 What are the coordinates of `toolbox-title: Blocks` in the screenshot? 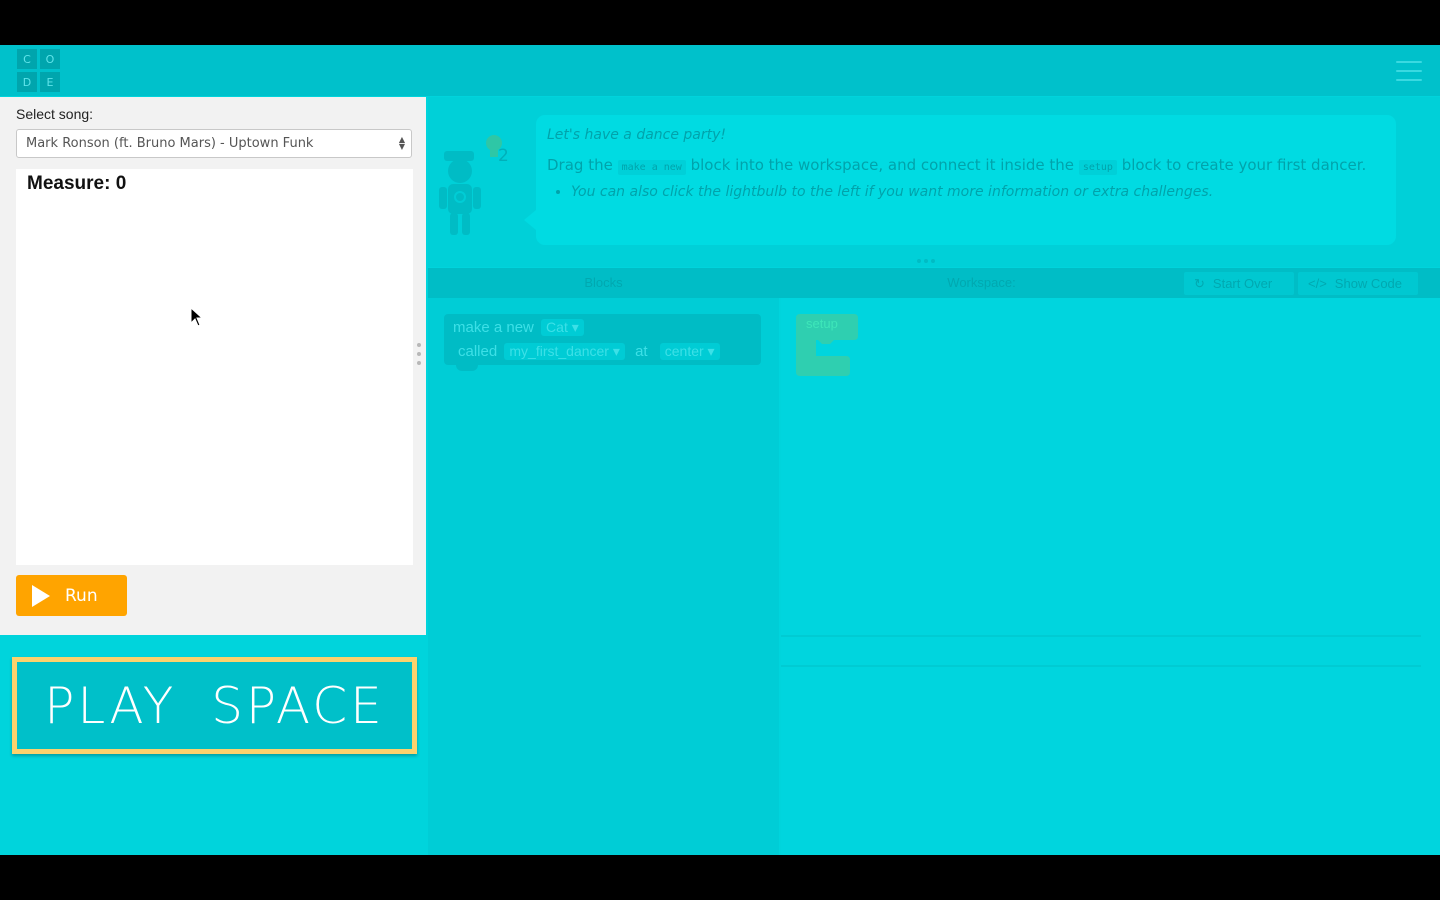 It's located at (603, 282).